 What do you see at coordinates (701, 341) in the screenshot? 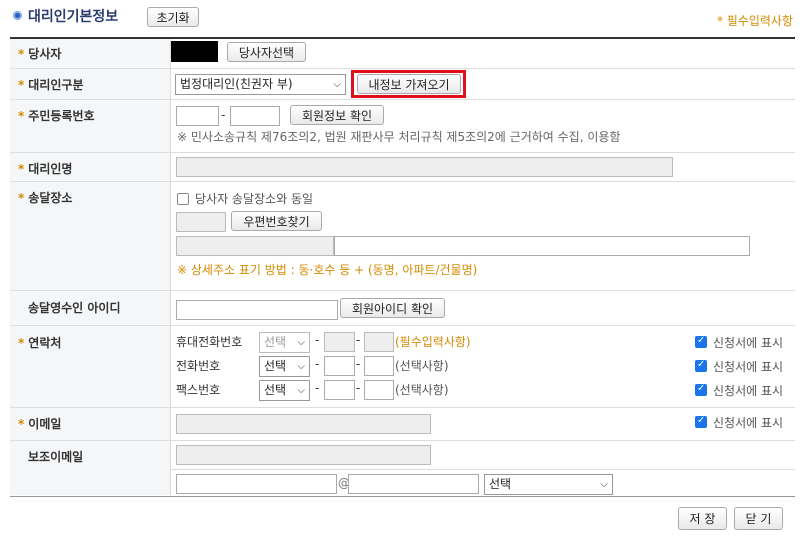
I see `mobile-show-checkbox` at bounding box center [701, 341].